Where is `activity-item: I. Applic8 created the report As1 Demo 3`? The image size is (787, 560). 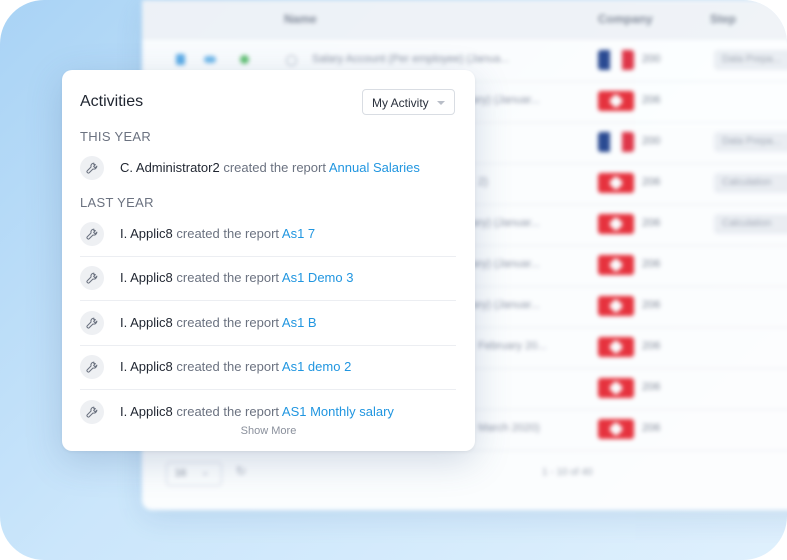
activity-item: I. Applic8 created the report As1 Demo 3 is located at coordinates (268, 278).